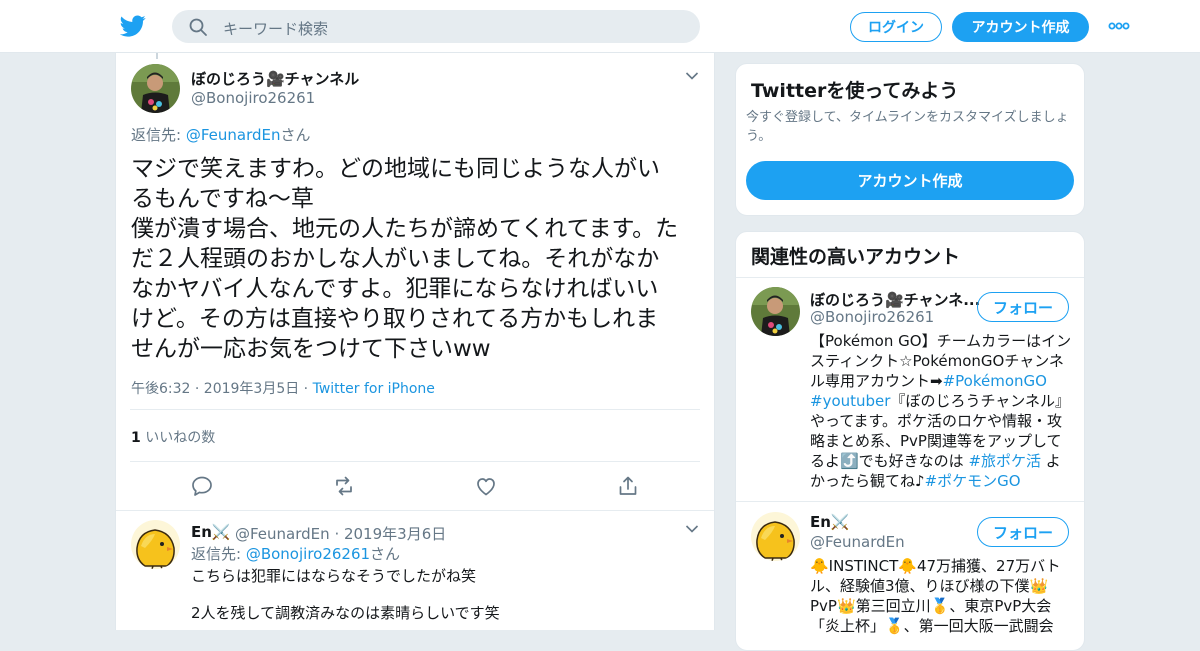  I want to click on reply-to-line: 返信先: @Bonojiro26261さん, so click(295, 553).